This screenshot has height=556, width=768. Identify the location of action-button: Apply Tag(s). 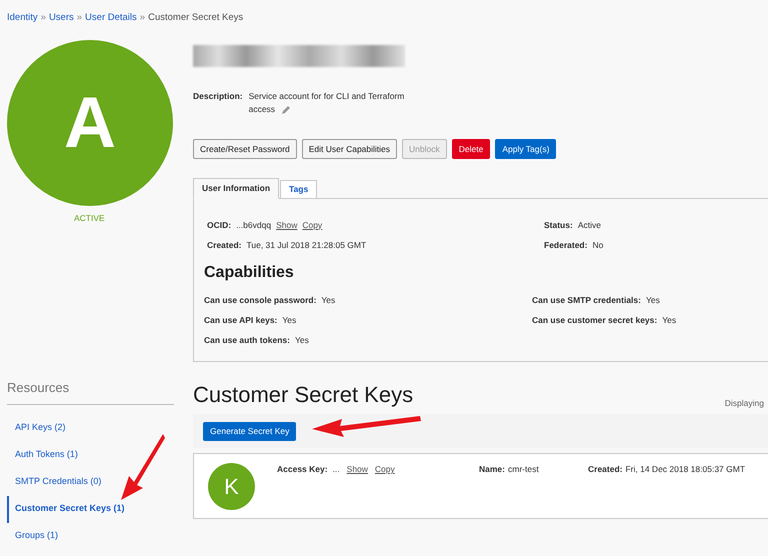
(525, 149).